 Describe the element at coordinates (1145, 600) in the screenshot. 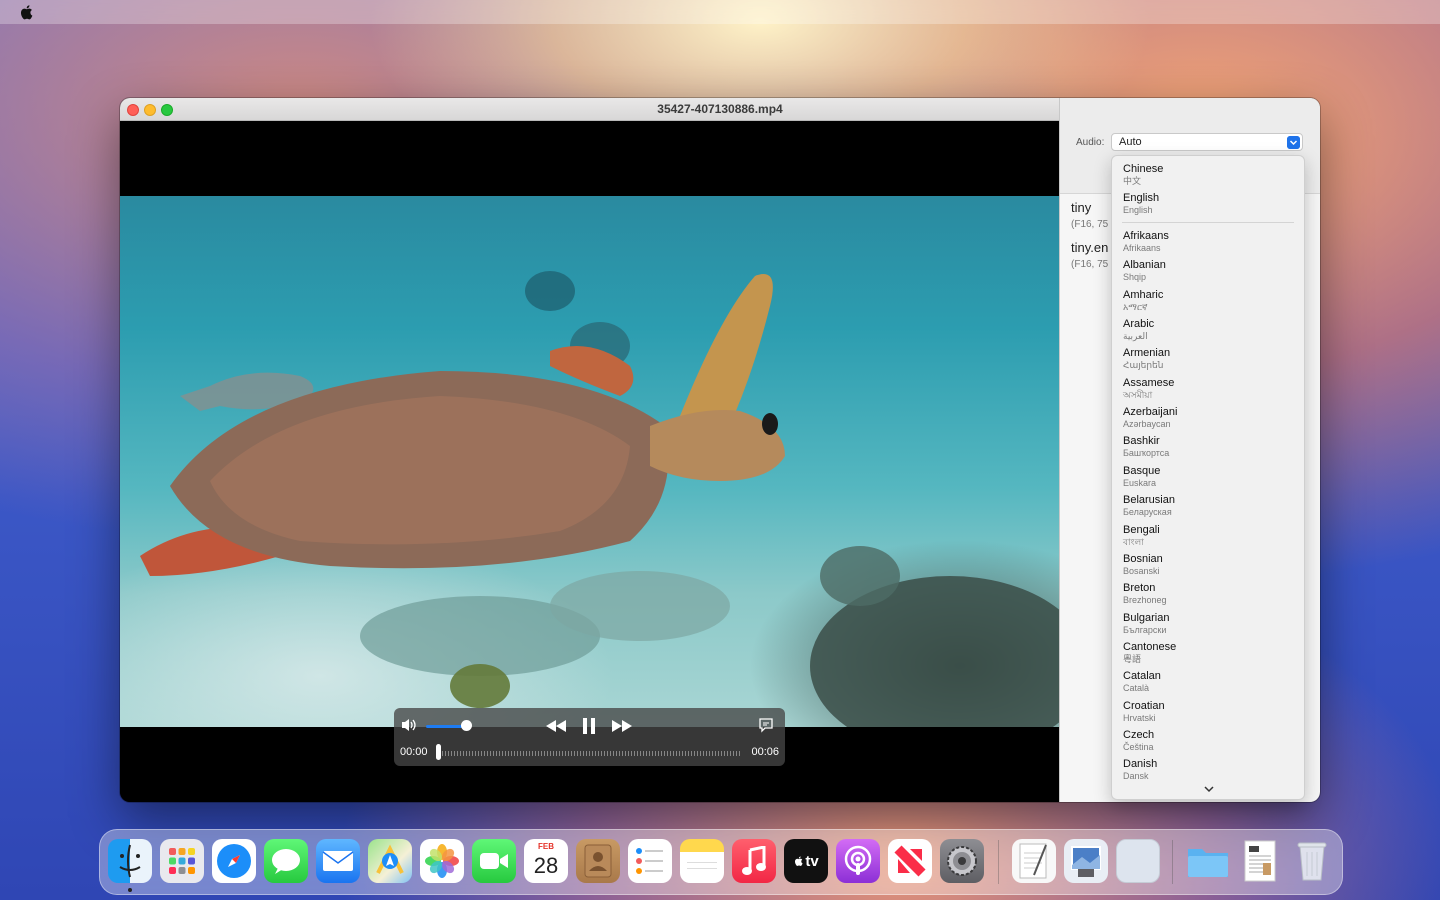

I see `language-native-name: Brezhoneg` at that location.